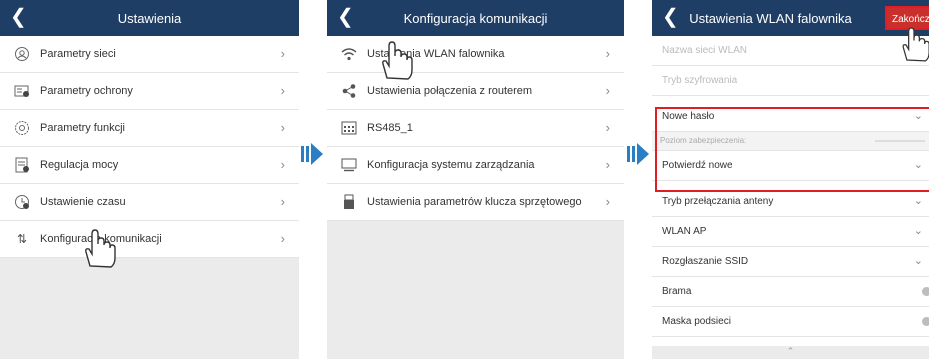 This screenshot has width=929, height=359. I want to click on page-title: Konfiguracja komunikacji, so click(475, 18).